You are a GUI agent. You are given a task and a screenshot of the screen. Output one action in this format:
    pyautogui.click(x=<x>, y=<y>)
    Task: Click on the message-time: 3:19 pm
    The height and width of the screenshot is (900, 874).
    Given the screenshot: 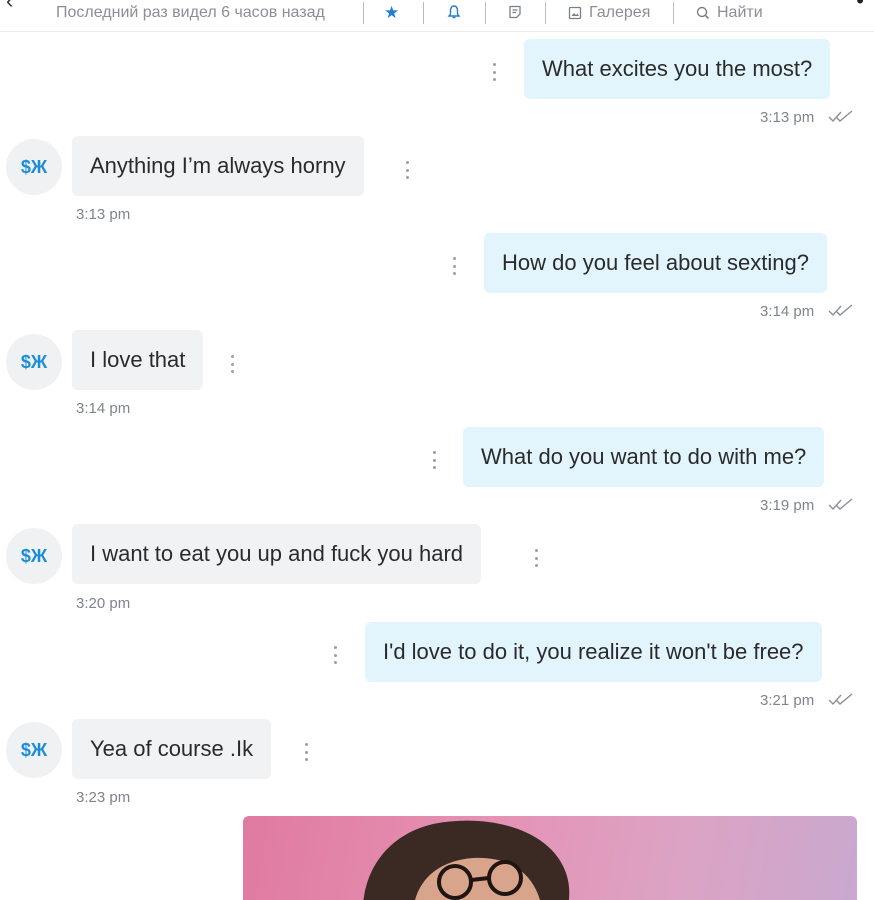 What is the action you would take?
    pyautogui.click(x=787, y=505)
    